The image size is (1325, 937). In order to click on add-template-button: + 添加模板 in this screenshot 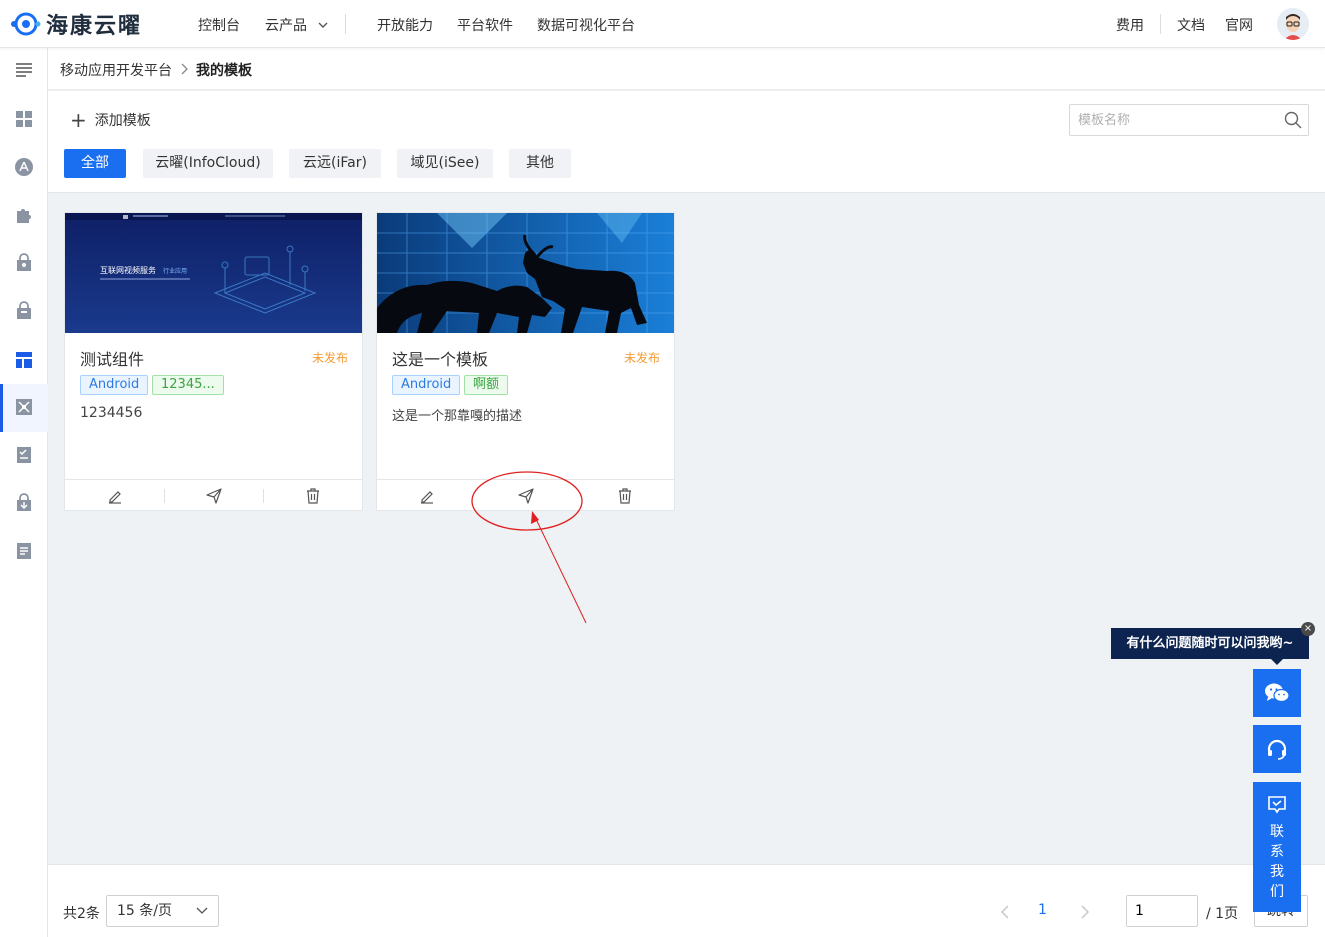, I will do `click(110, 120)`.